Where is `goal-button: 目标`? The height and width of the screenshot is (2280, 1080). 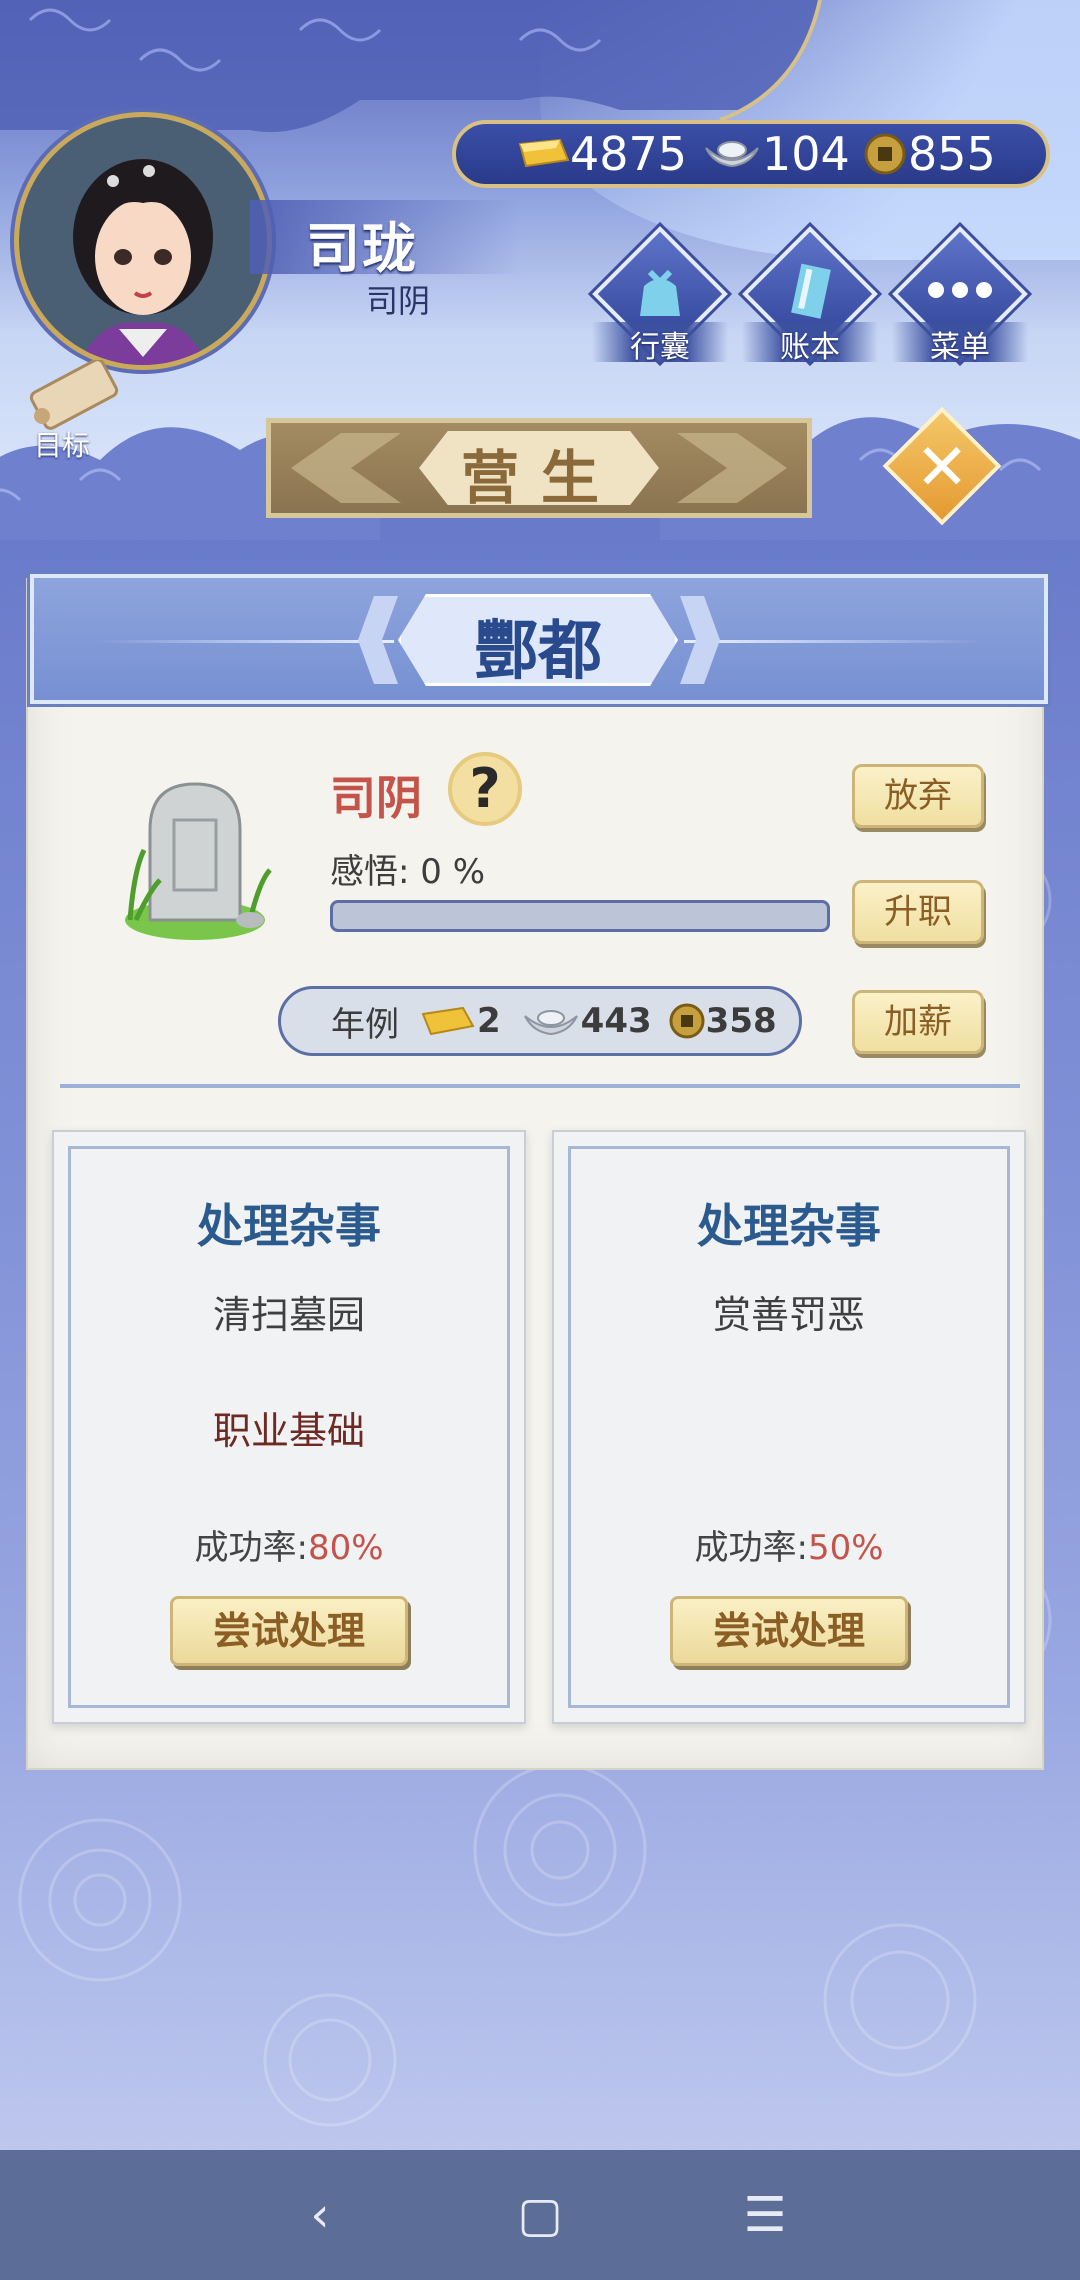
goal-button: 目标 is located at coordinates (67, 411).